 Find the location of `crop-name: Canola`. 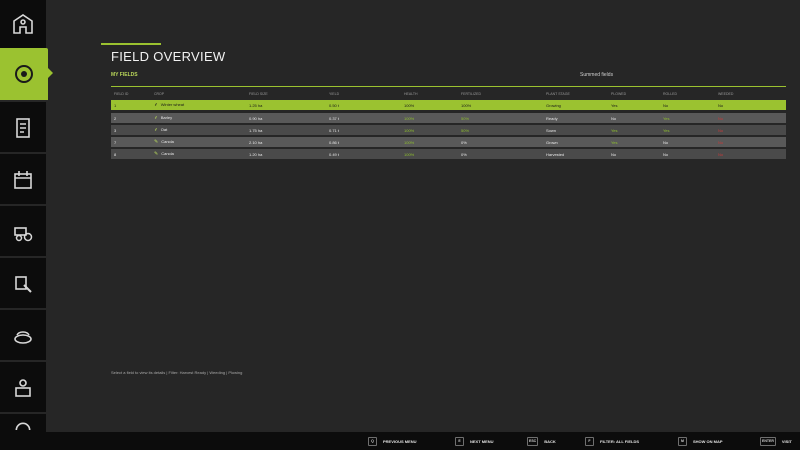

crop-name: Canola is located at coordinates (167, 141).